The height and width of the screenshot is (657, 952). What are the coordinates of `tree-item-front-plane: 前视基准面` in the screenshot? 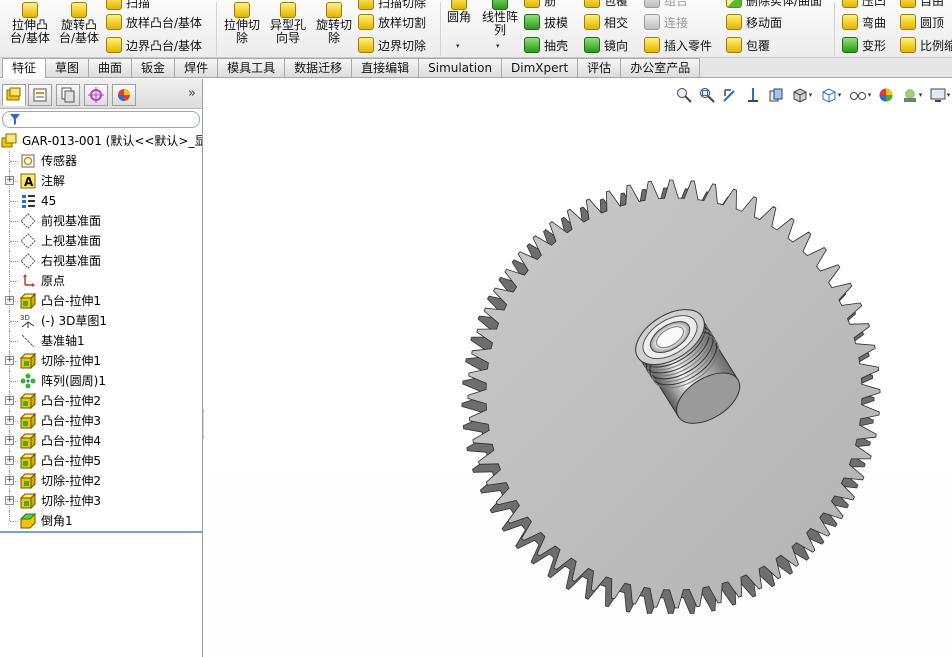 It's located at (101, 221).